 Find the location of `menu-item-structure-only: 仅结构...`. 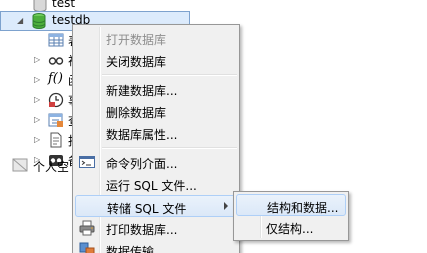

menu-item-structure-only: 仅结构... is located at coordinates (291, 227).